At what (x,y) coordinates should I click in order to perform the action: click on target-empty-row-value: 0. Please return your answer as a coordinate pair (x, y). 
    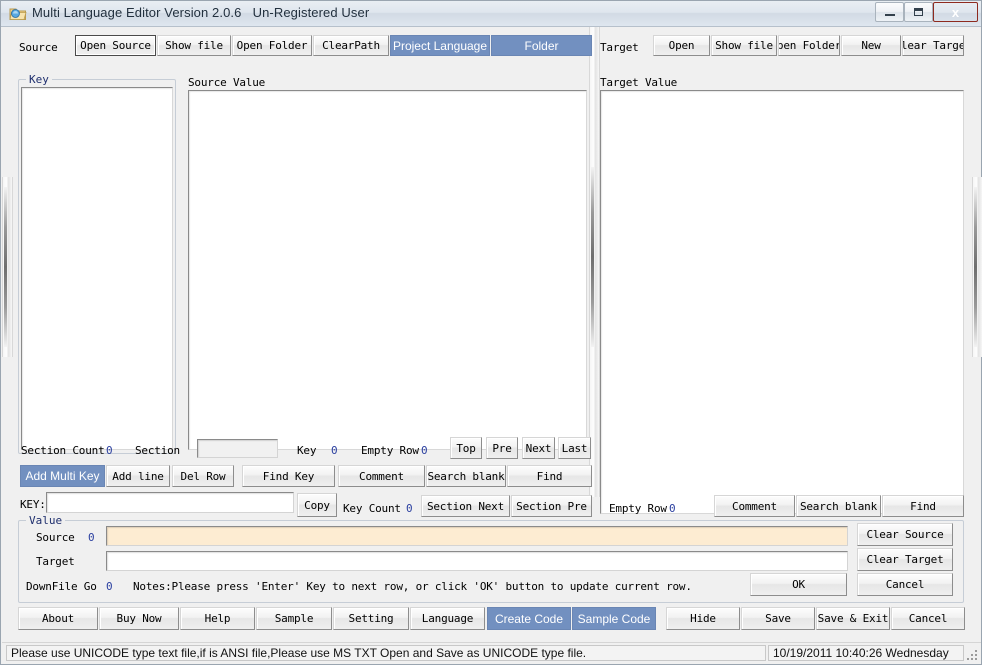
    Looking at the image, I should click on (672, 508).